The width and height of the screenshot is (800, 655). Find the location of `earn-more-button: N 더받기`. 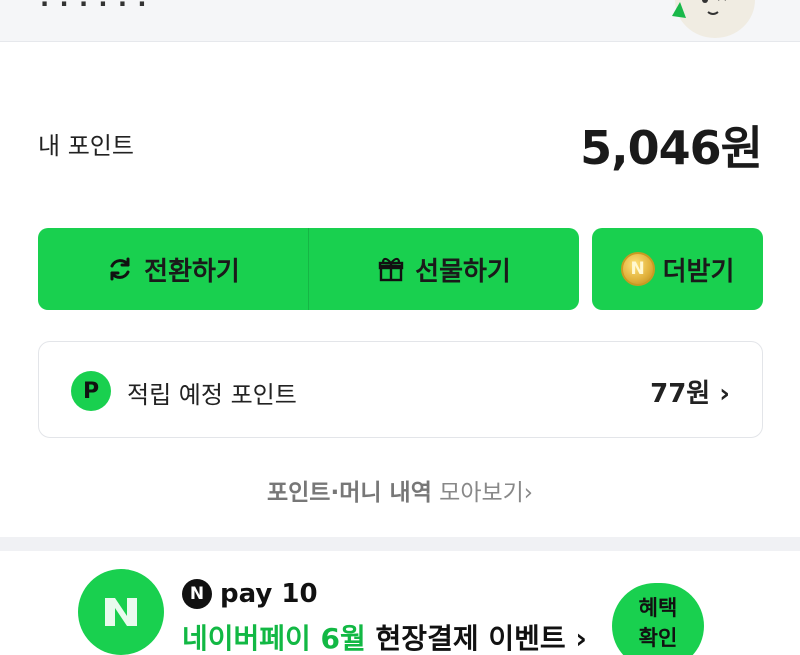

earn-more-button: N 더받기 is located at coordinates (677, 269).